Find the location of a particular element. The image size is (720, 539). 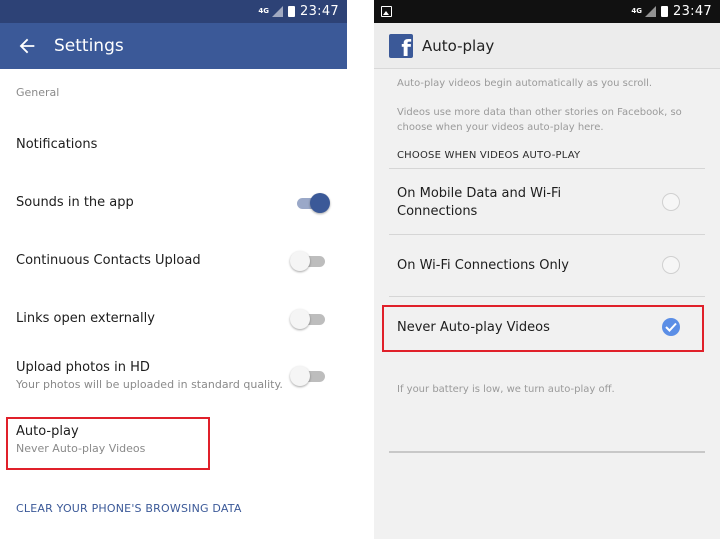

option-mobile-wifi-radio is located at coordinates (671, 202).